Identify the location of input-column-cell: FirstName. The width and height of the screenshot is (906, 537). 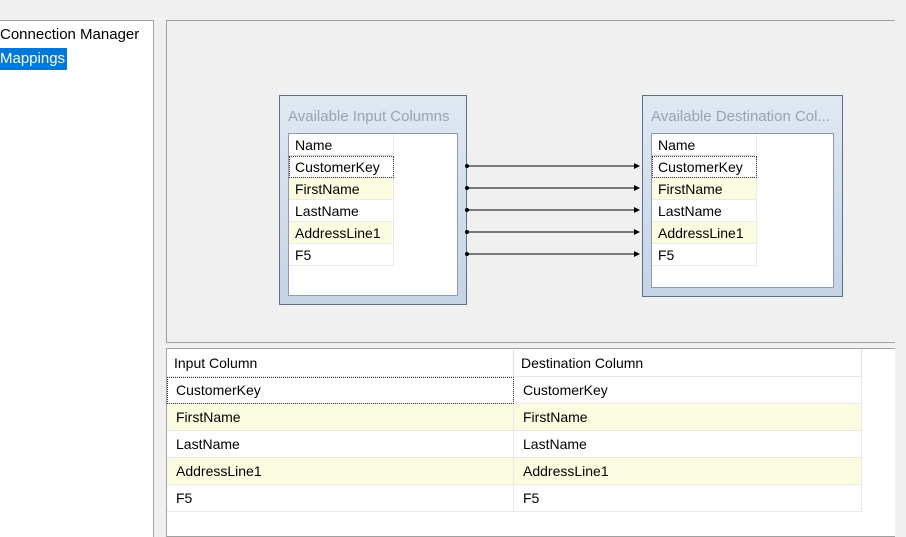
(340, 417).